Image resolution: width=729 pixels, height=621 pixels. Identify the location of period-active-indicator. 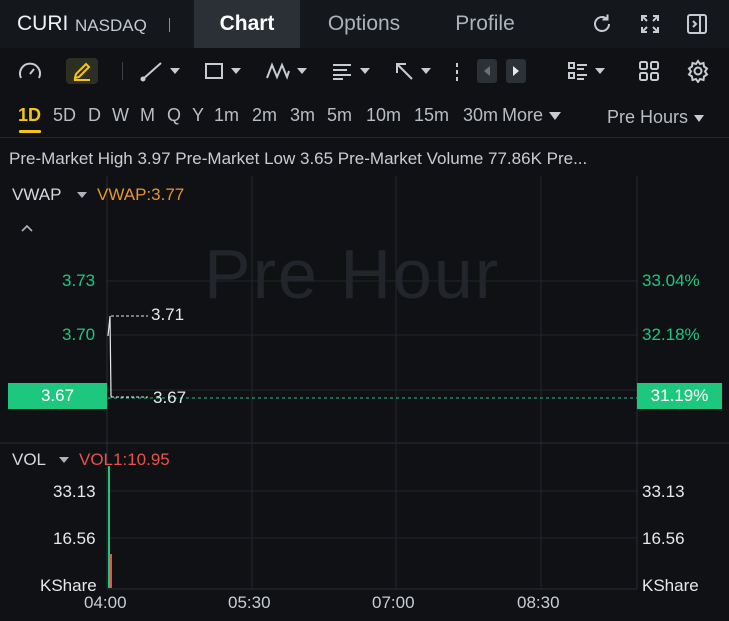
(30, 131).